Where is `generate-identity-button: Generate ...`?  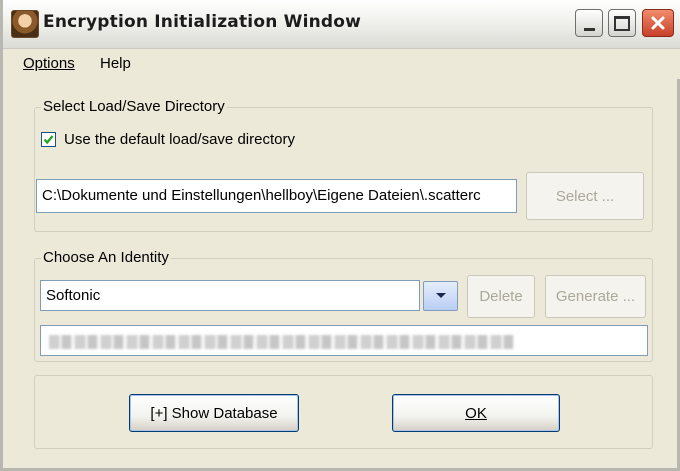
generate-identity-button: Generate ... is located at coordinates (595, 296).